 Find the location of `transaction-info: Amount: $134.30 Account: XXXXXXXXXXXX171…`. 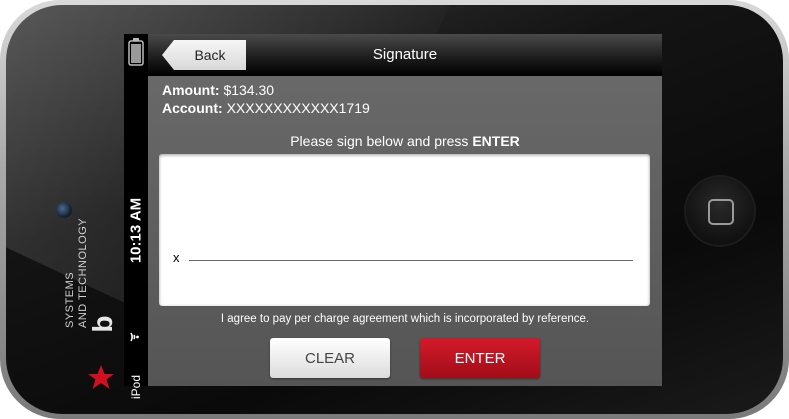

transaction-info: Amount: $134.30 Account: XXXXXXXXXXXX171… is located at coordinates (266, 99).